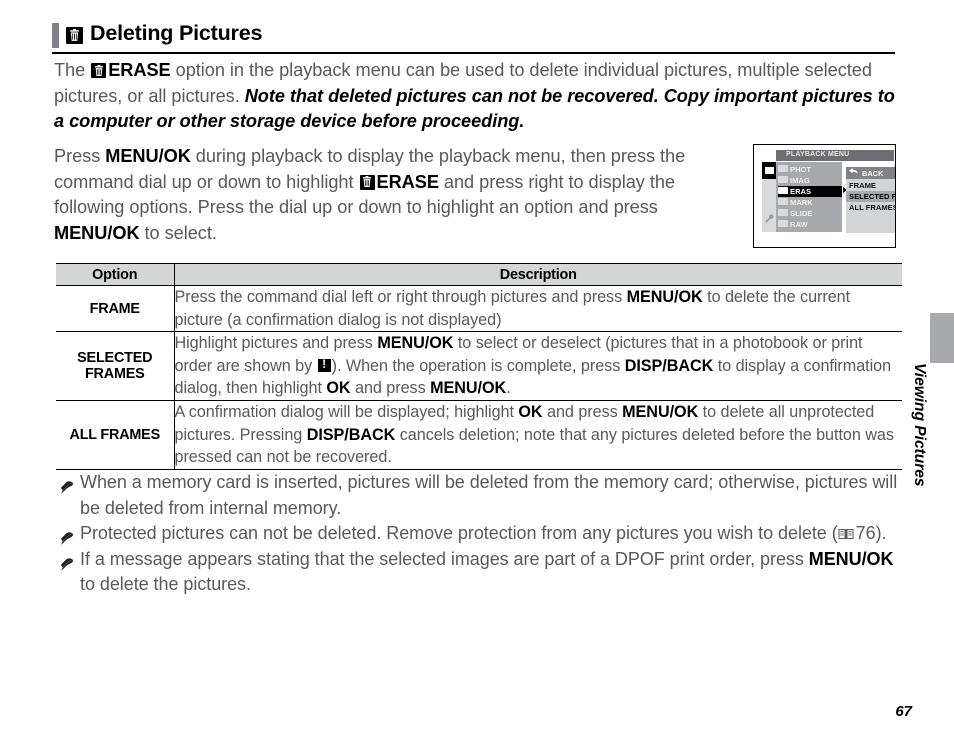 This screenshot has height=748, width=954. I want to click on back-arrow-icon, so click(854, 173).